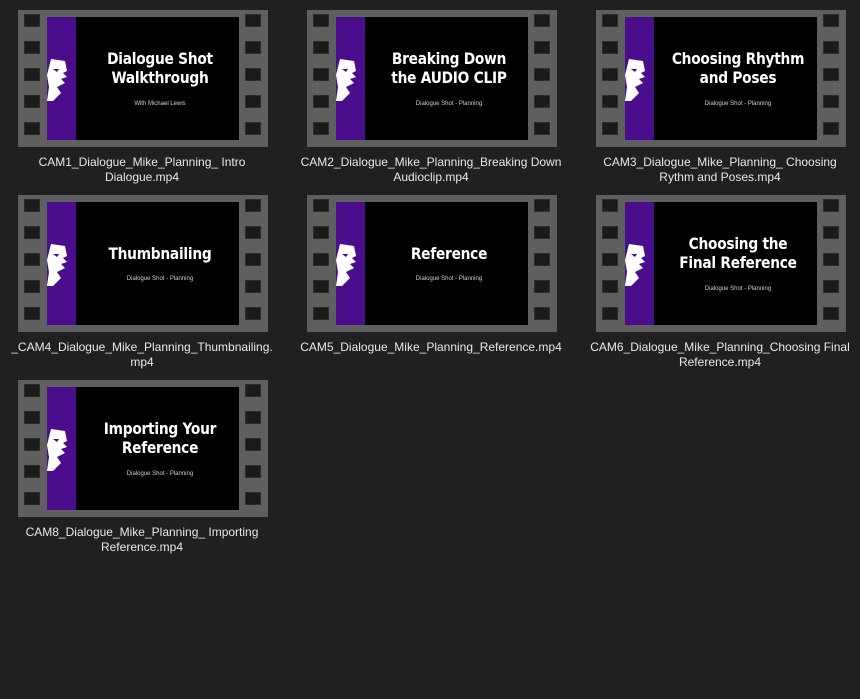 The width and height of the screenshot is (860, 699). Describe the element at coordinates (160, 104) in the screenshot. I see `slide-subtitle: With Michael Lewis` at that location.